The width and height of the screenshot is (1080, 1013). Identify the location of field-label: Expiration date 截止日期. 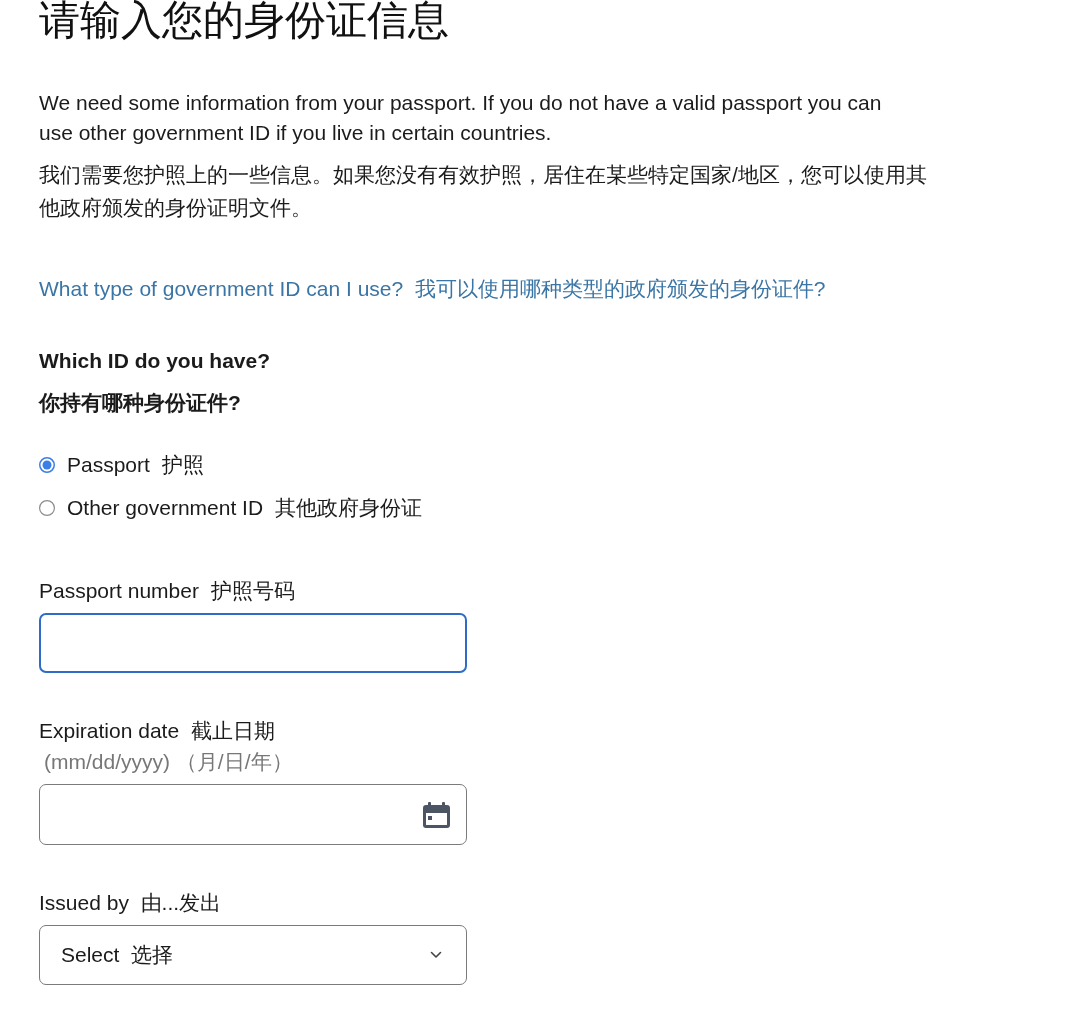
(157, 731).